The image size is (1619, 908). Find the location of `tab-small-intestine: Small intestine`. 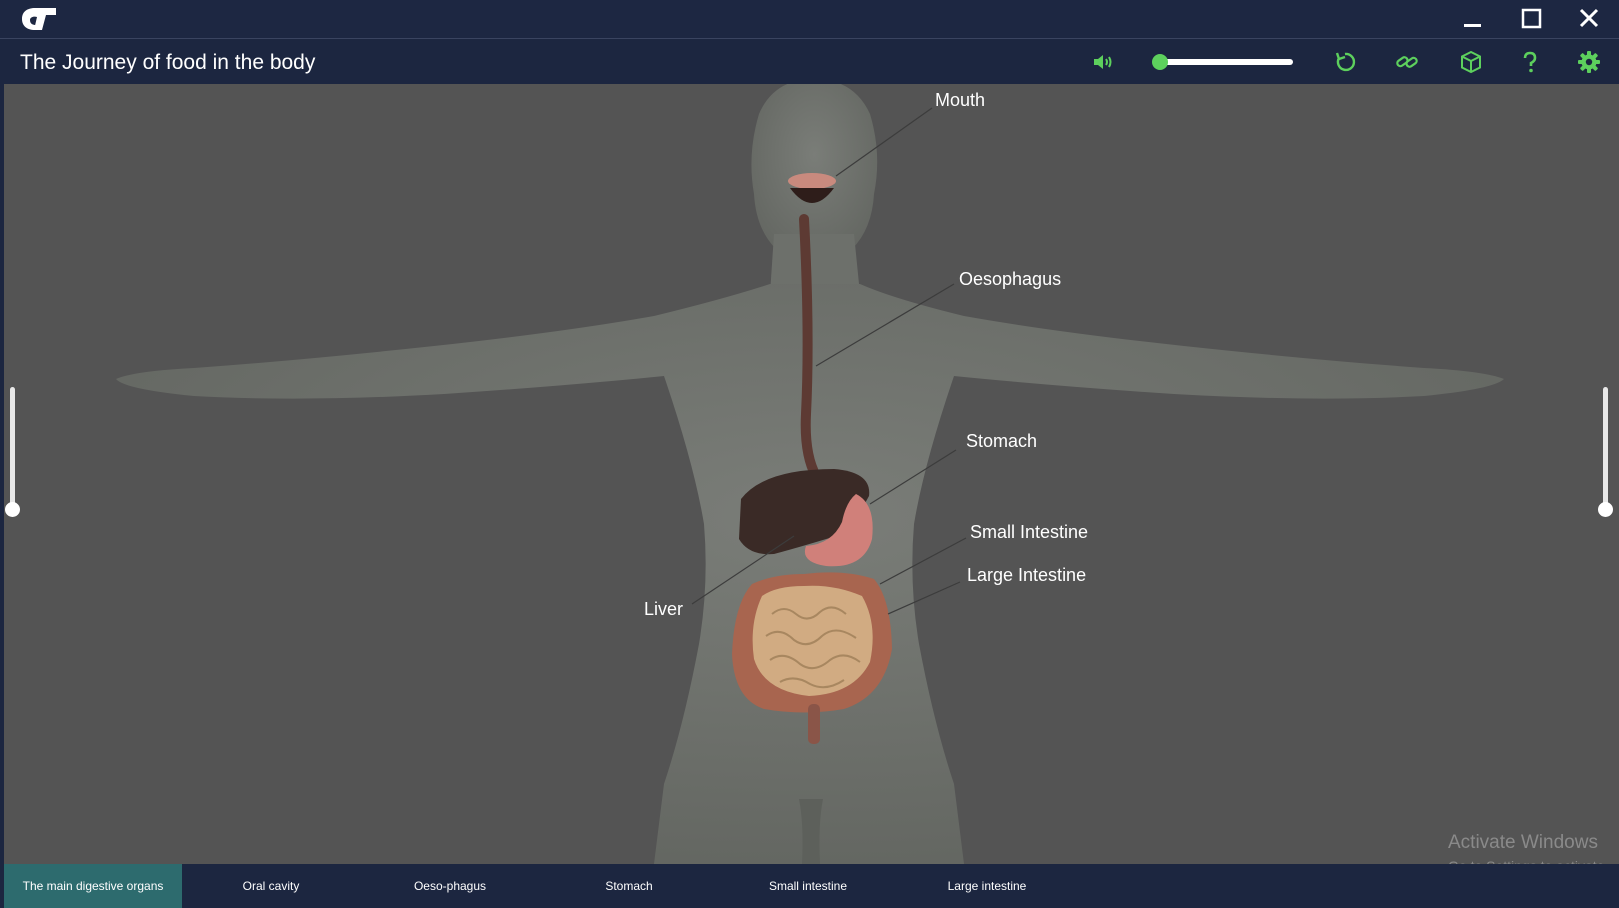

tab-small-intestine: Small intestine is located at coordinates (808, 886).